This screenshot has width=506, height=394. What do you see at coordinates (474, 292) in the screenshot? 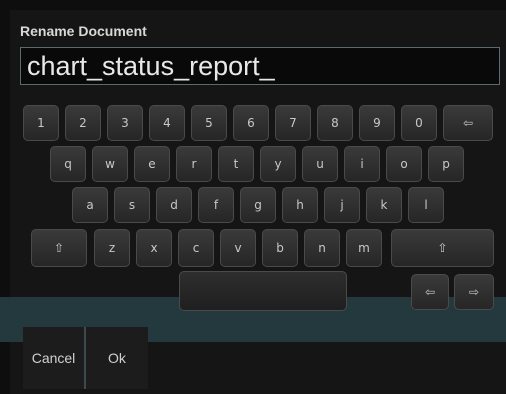
I see `cursor-right-key: ⇨` at bounding box center [474, 292].